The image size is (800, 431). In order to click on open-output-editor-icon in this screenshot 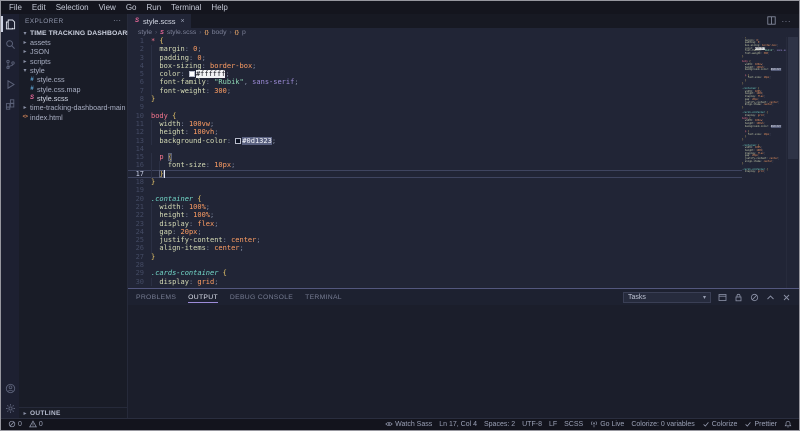, I will do `click(722, 297)`.